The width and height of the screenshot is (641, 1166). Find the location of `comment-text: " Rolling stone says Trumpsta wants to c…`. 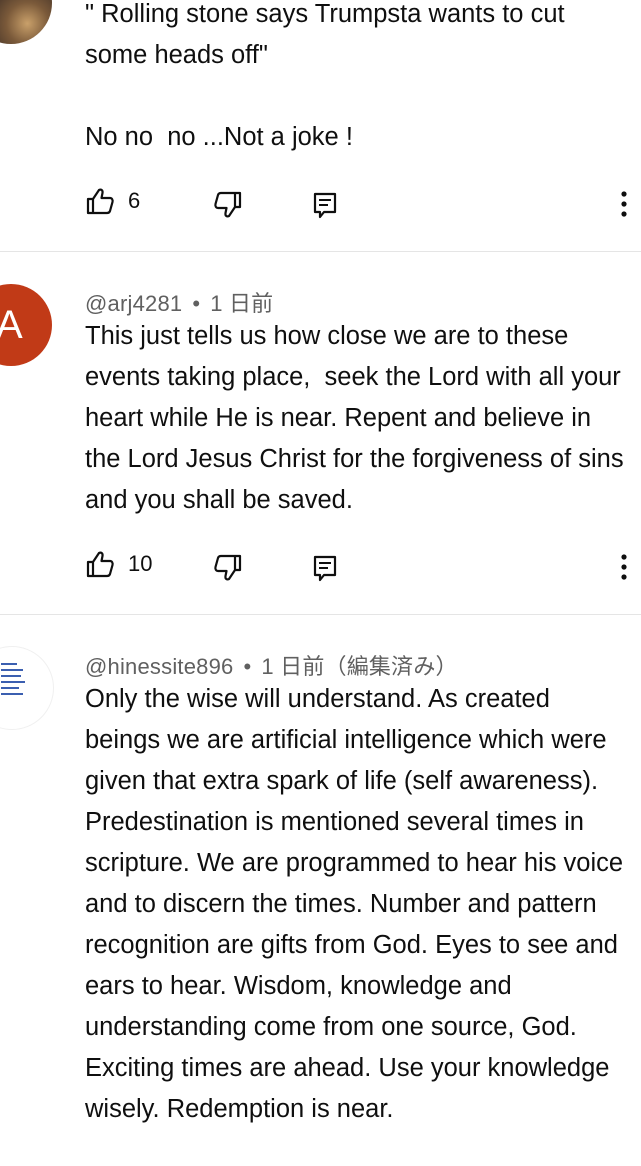

comment-text: " Rolling stone says Trumpsta wants to c… is located at coordinates (325, 75).